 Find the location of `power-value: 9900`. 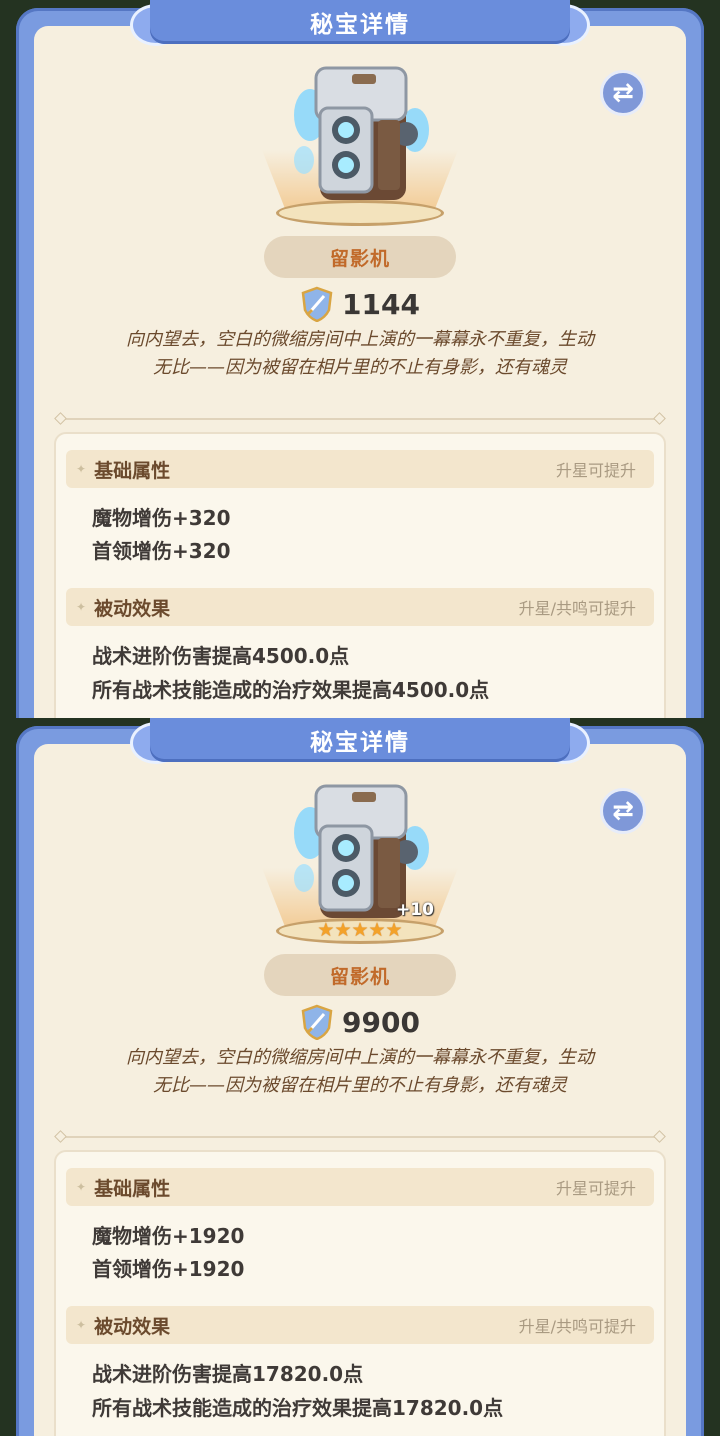

power-value: 9900 is located at coordinates (381, 1022).